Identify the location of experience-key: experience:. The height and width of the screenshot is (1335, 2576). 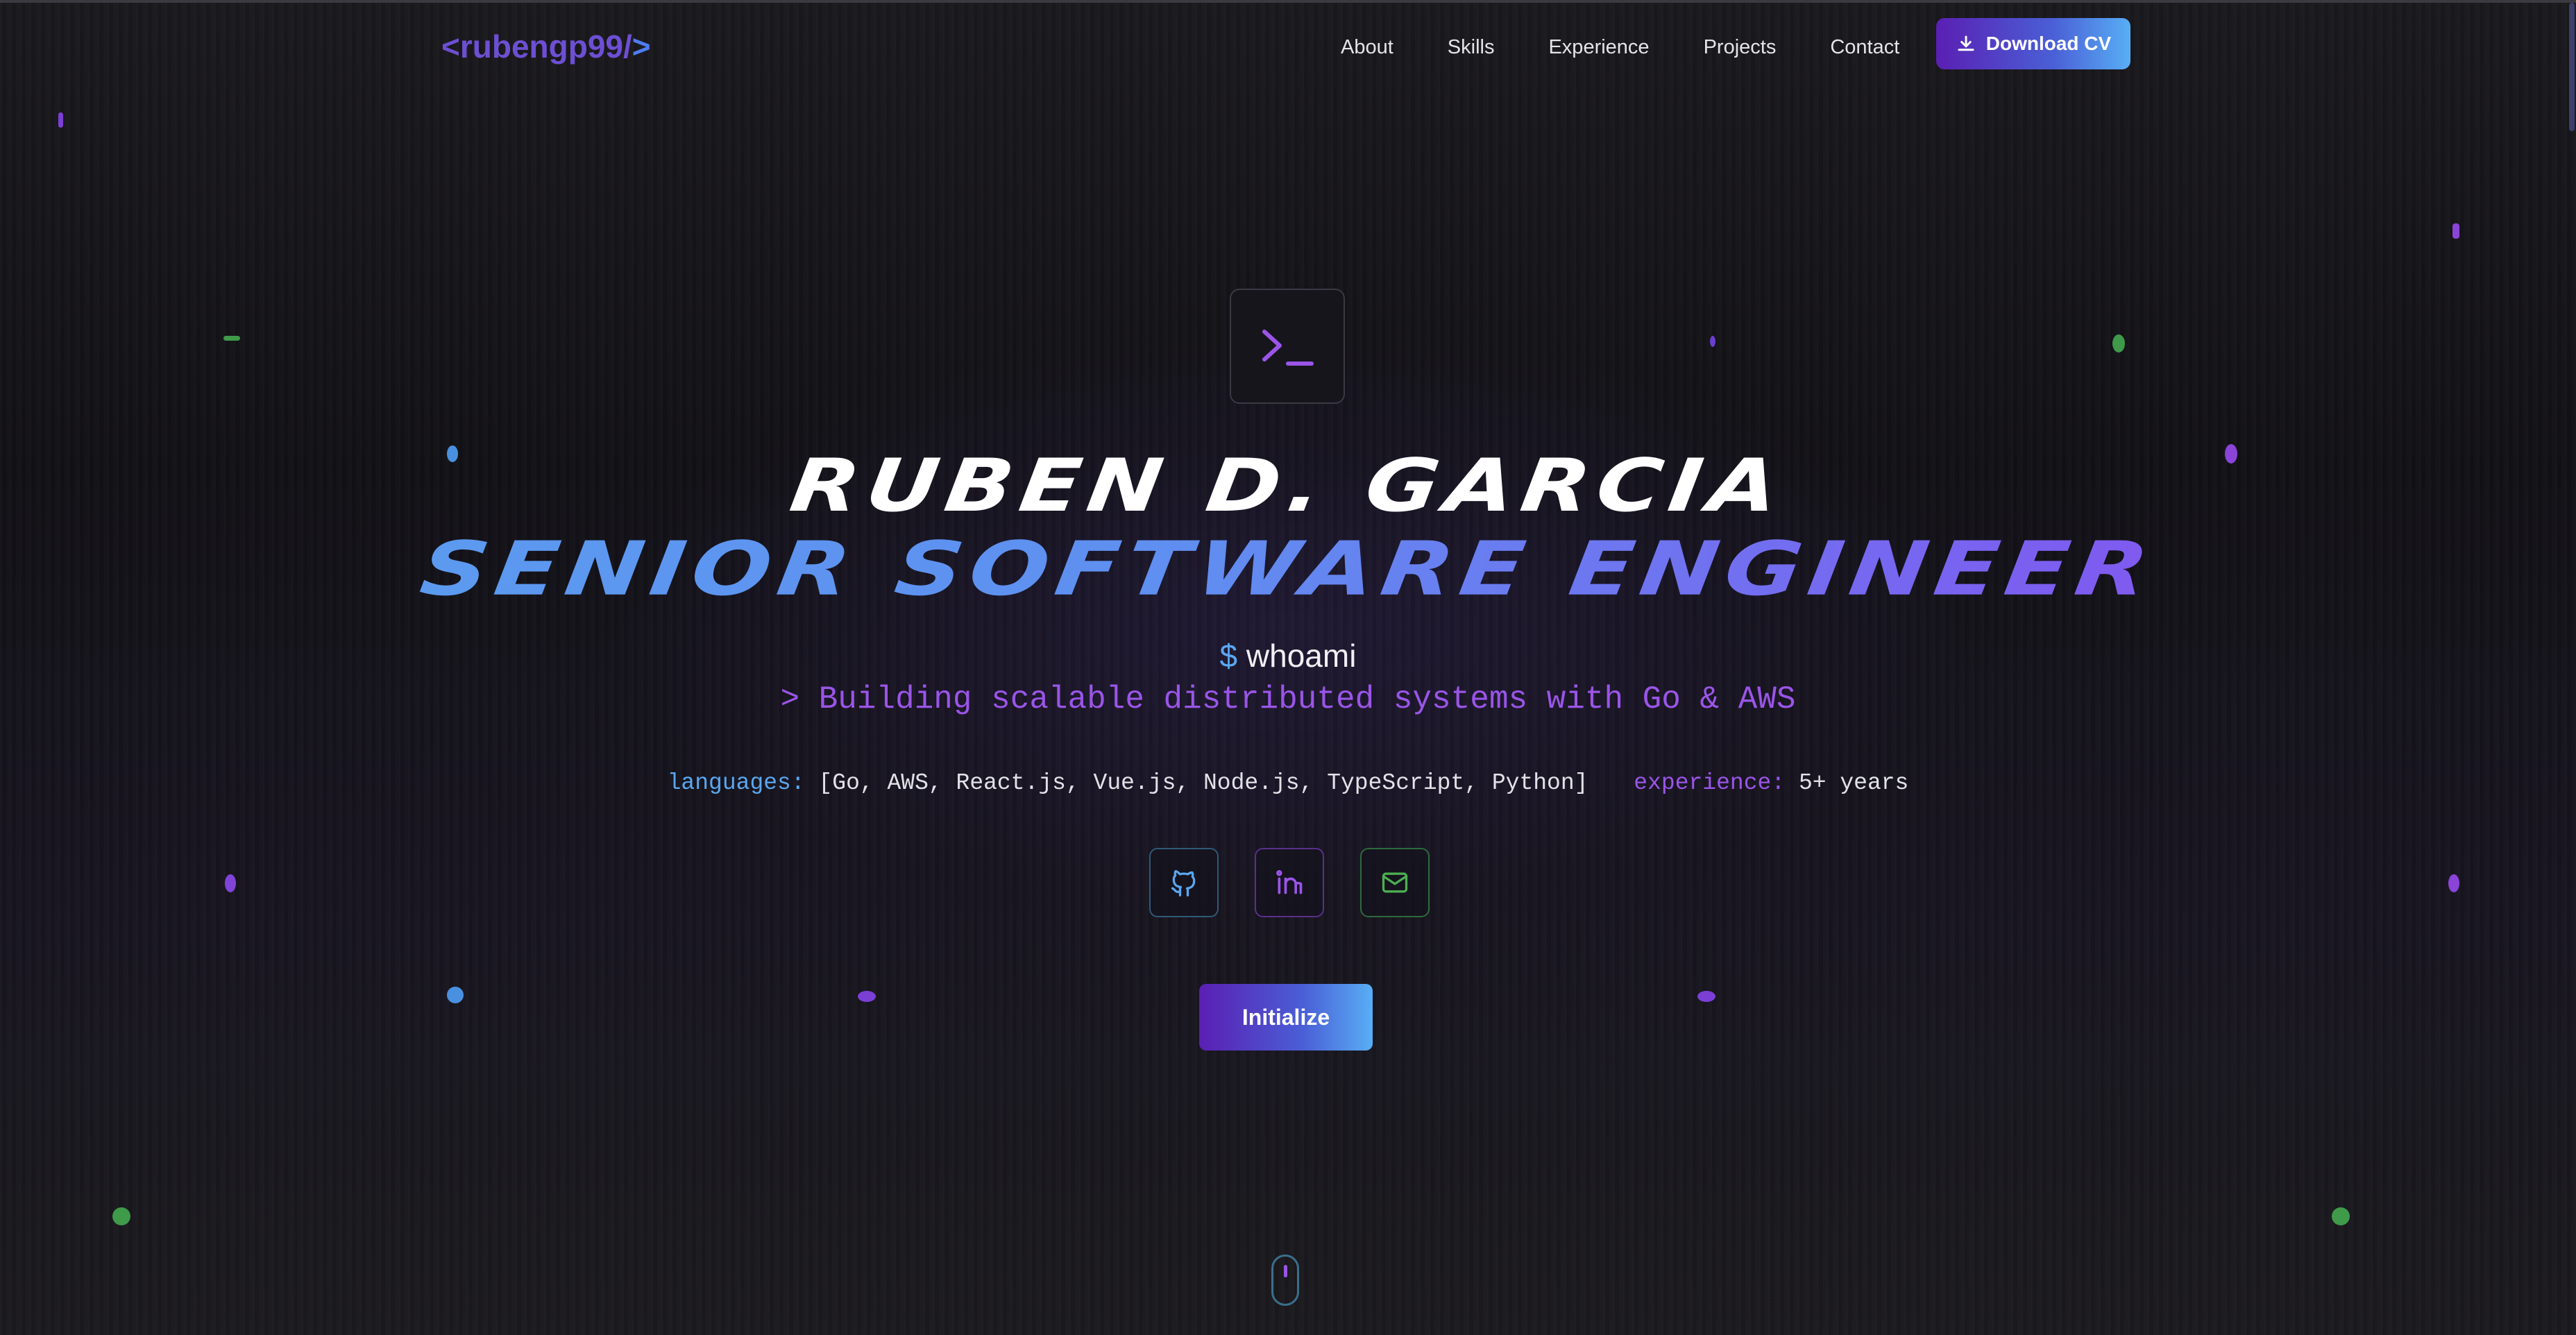
(1710, 783).